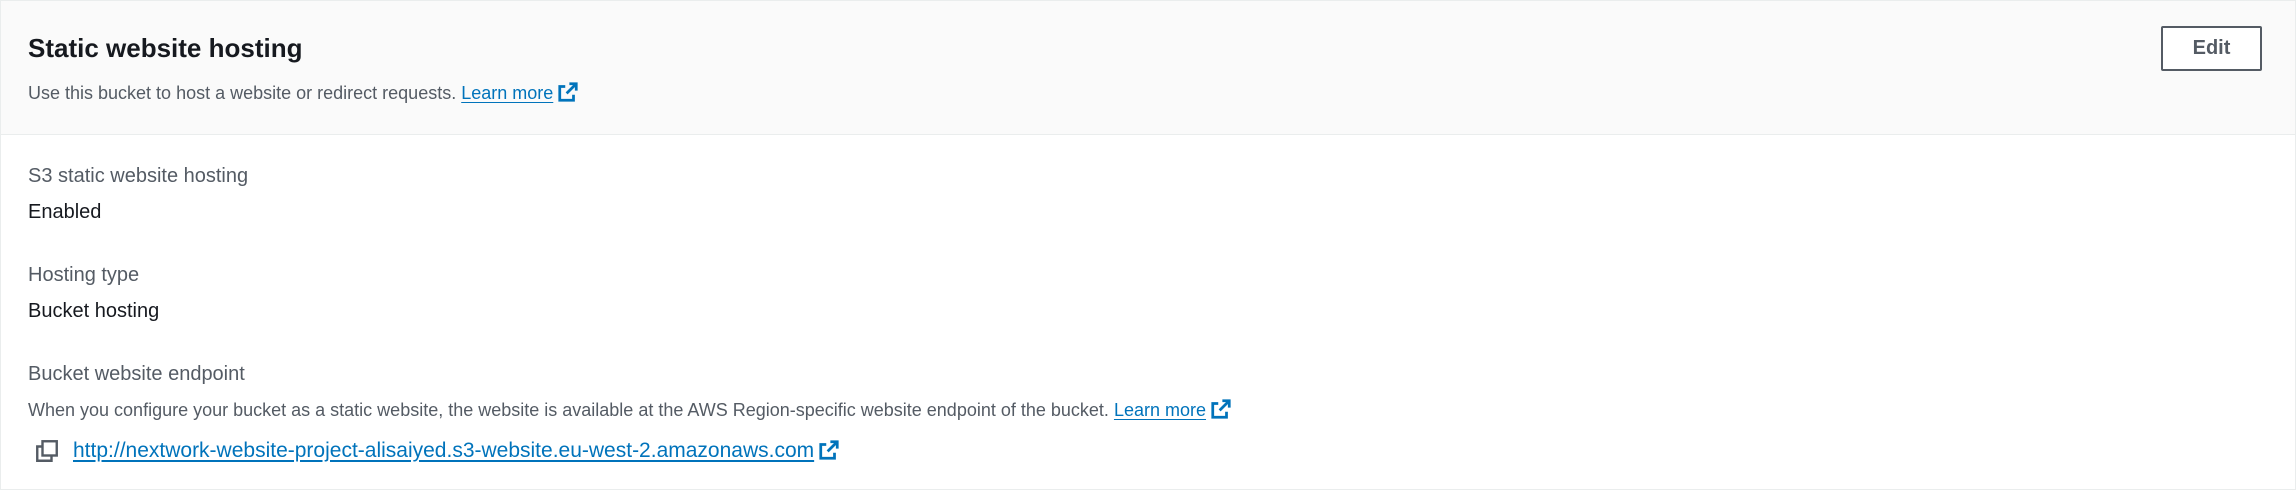 The image size is (2296, 490). Describe the element at coordinates (84, 275) in the screenshot. I see `hosting-type-label: Hosting type` at that location.